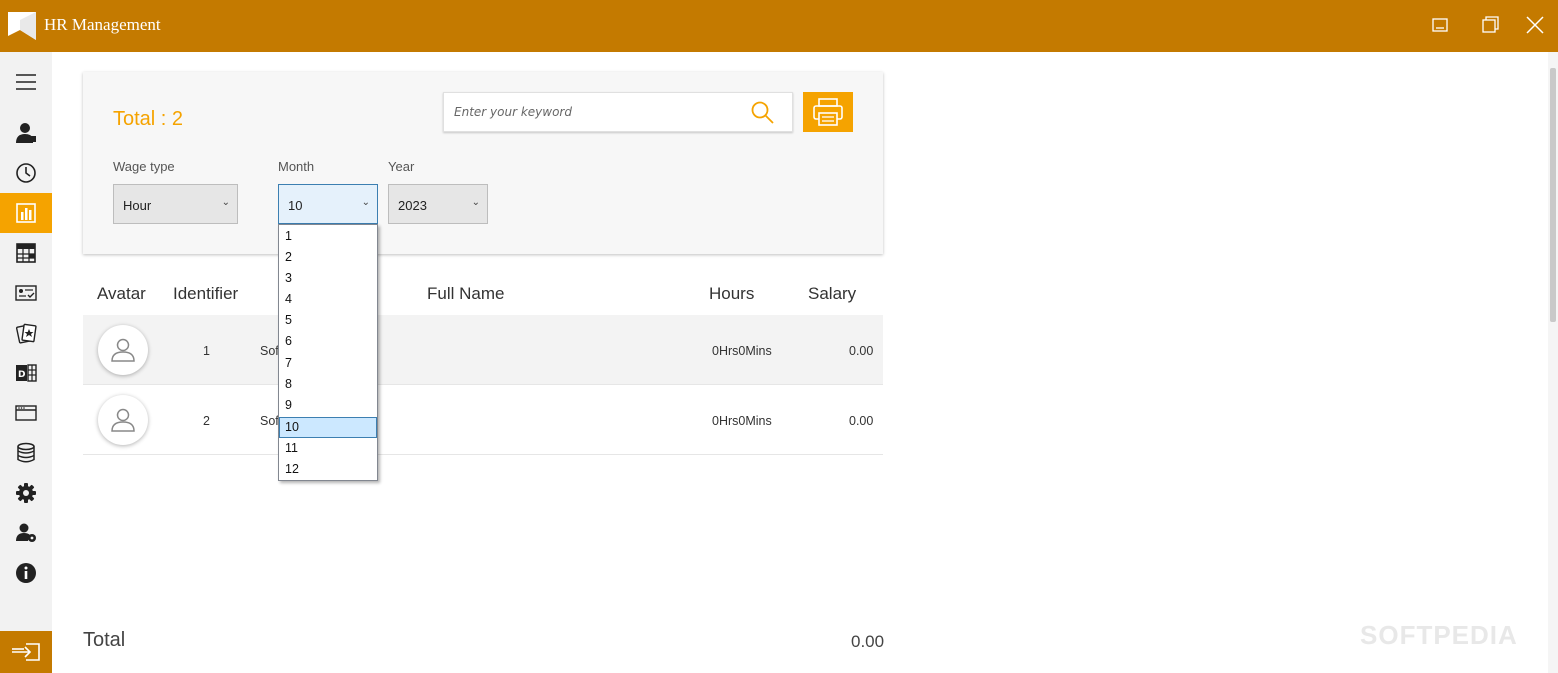  I want to click on info-icon, so click(26, 573).